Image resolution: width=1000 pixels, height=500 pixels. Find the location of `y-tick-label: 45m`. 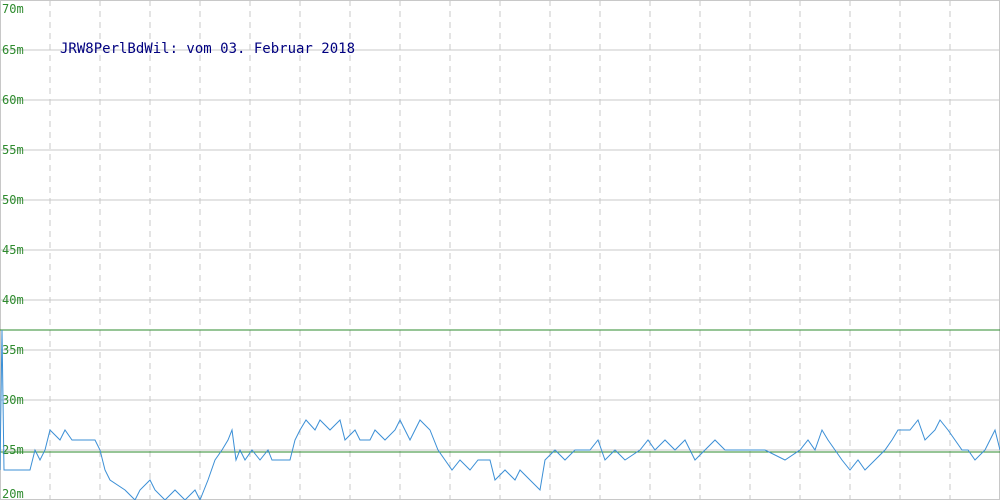

y-tick-label: 45m is located at coordinates (13, 250).